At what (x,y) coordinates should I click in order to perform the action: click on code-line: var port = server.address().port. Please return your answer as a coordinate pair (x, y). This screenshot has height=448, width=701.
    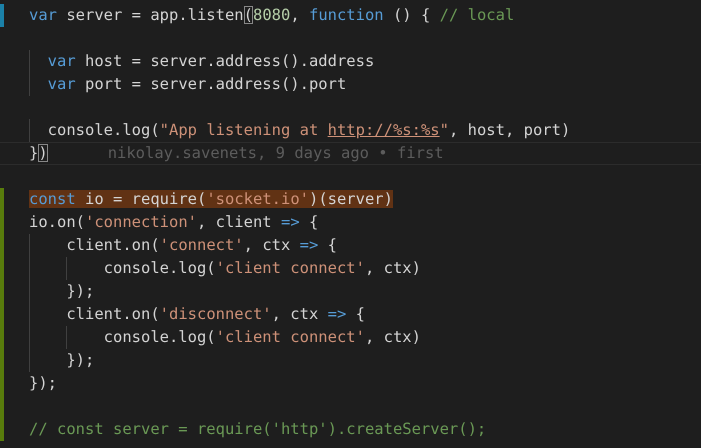
    Looking at the image, I should click on (196, 84).